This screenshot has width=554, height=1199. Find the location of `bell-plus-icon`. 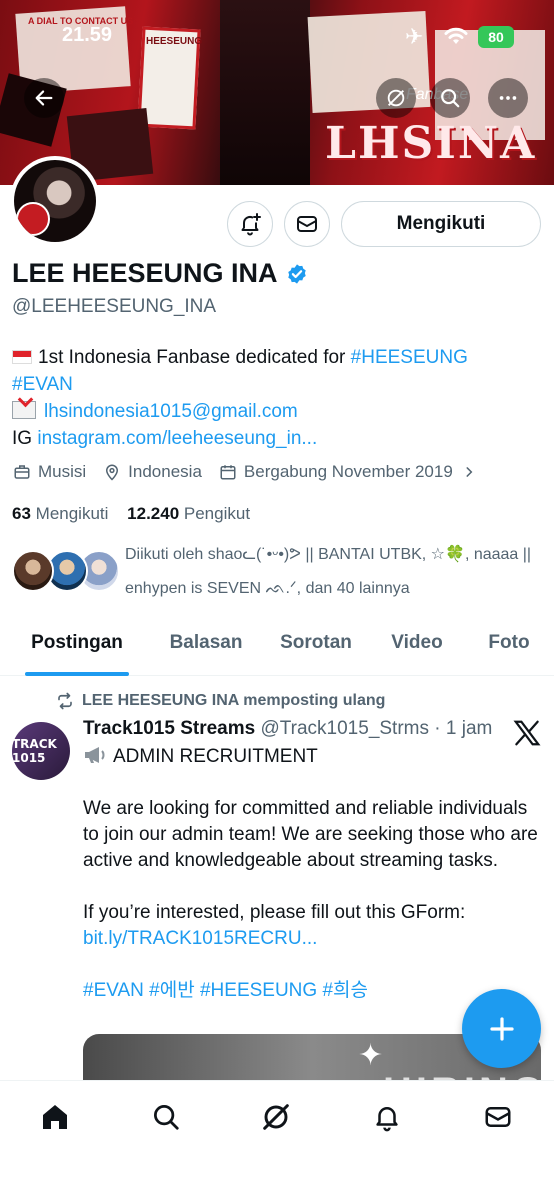

bell-plus-icon is located at coordinates (251, 224).